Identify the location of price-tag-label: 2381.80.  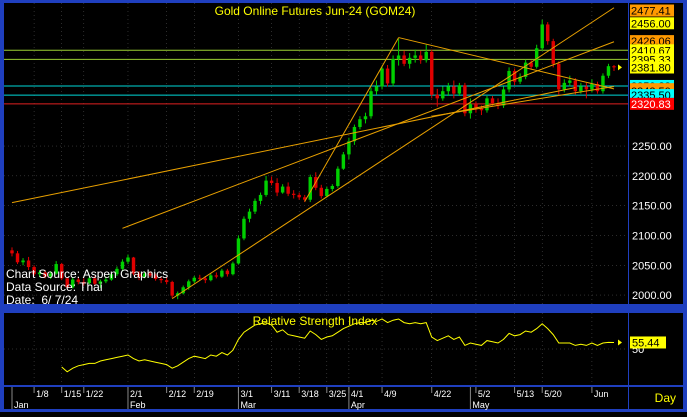
(651, 68).